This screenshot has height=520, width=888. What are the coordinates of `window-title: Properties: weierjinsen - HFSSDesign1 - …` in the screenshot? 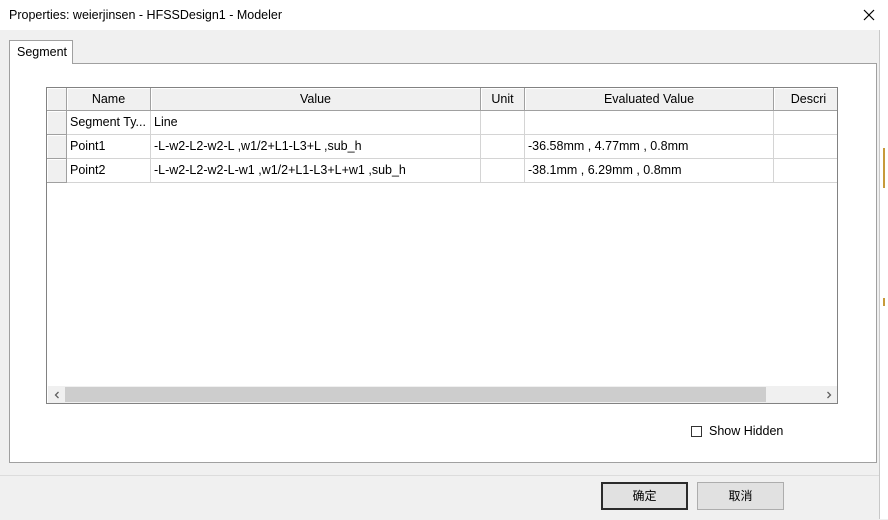 It's located at (146, 15).